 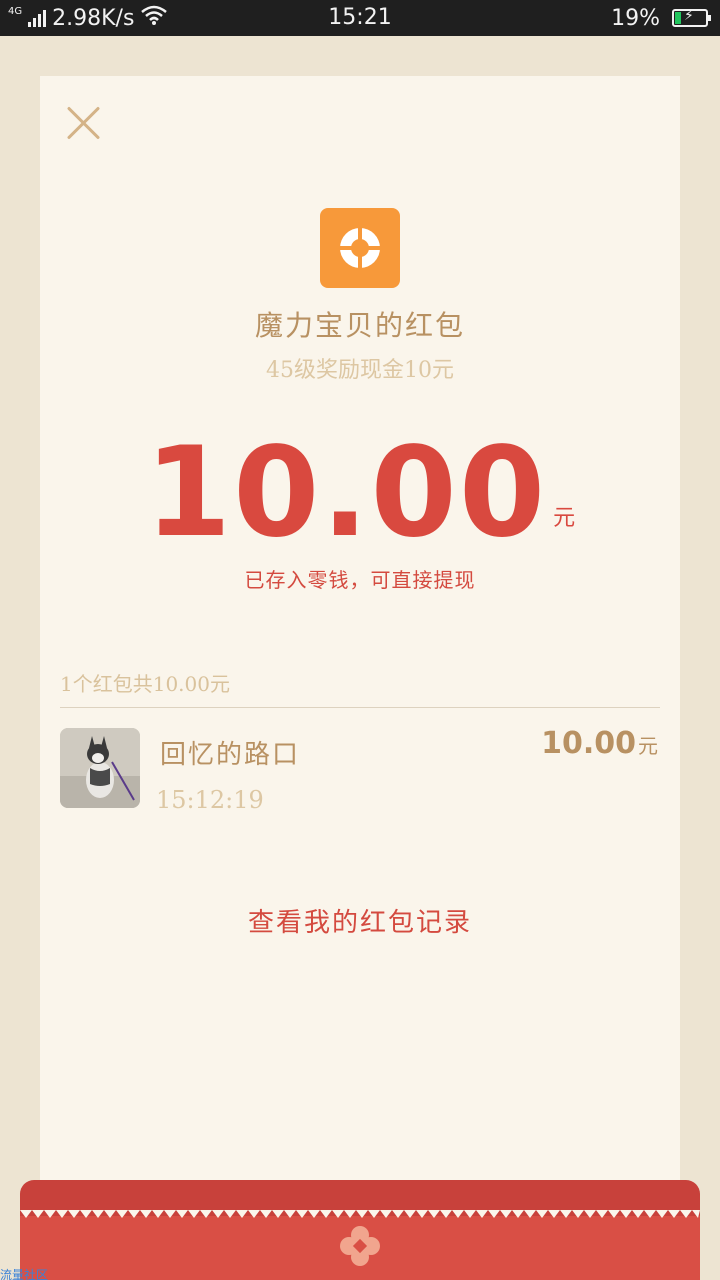 I want to click on avatar, so click(x=100, y=768).